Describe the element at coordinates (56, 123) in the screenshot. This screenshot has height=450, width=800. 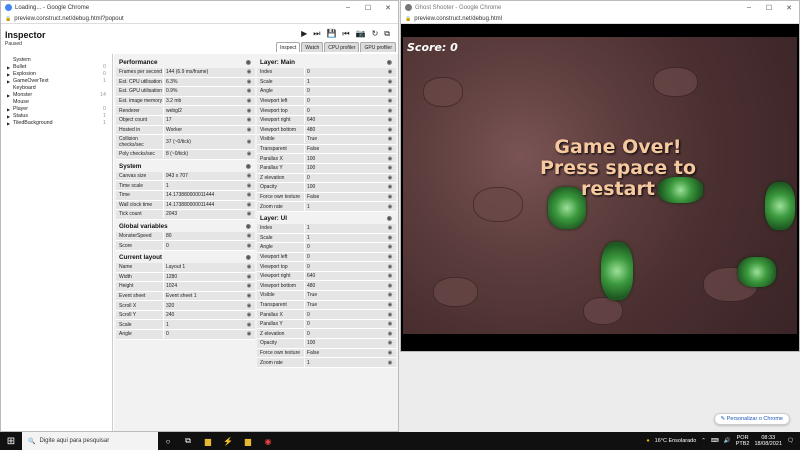
I see `tree-item: ▶ TiledBackground 1` at that location.